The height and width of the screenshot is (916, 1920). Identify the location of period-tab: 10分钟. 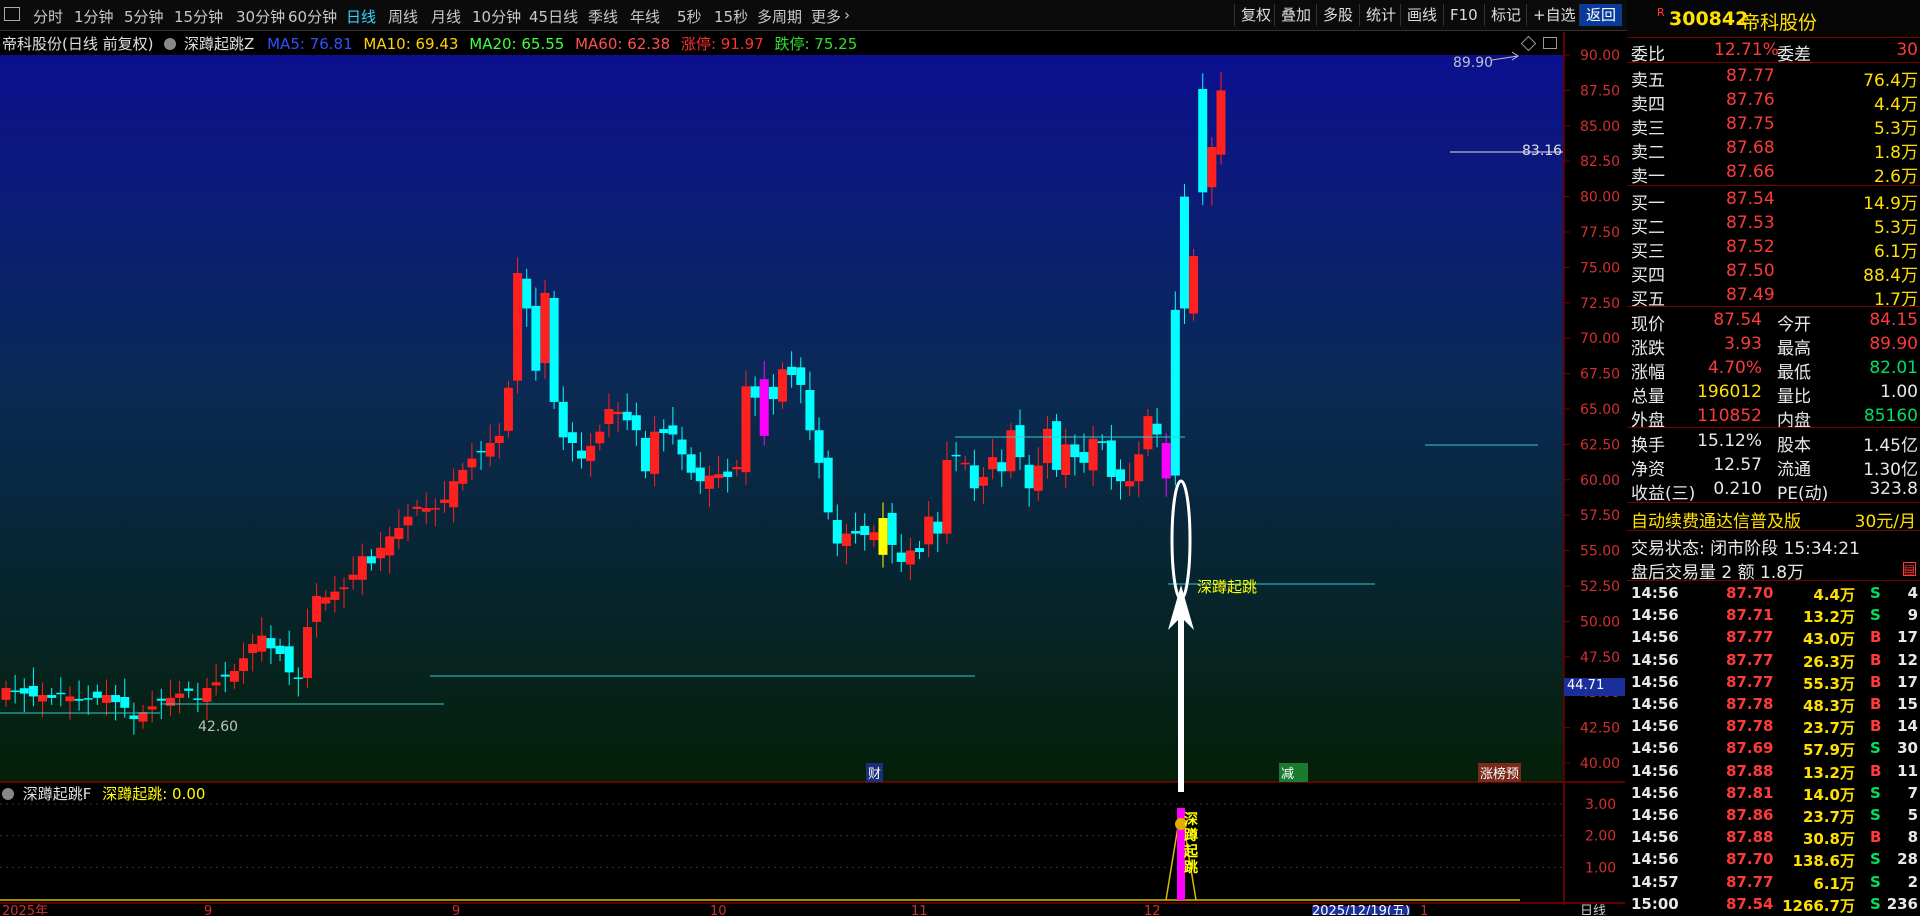
(496, 16).